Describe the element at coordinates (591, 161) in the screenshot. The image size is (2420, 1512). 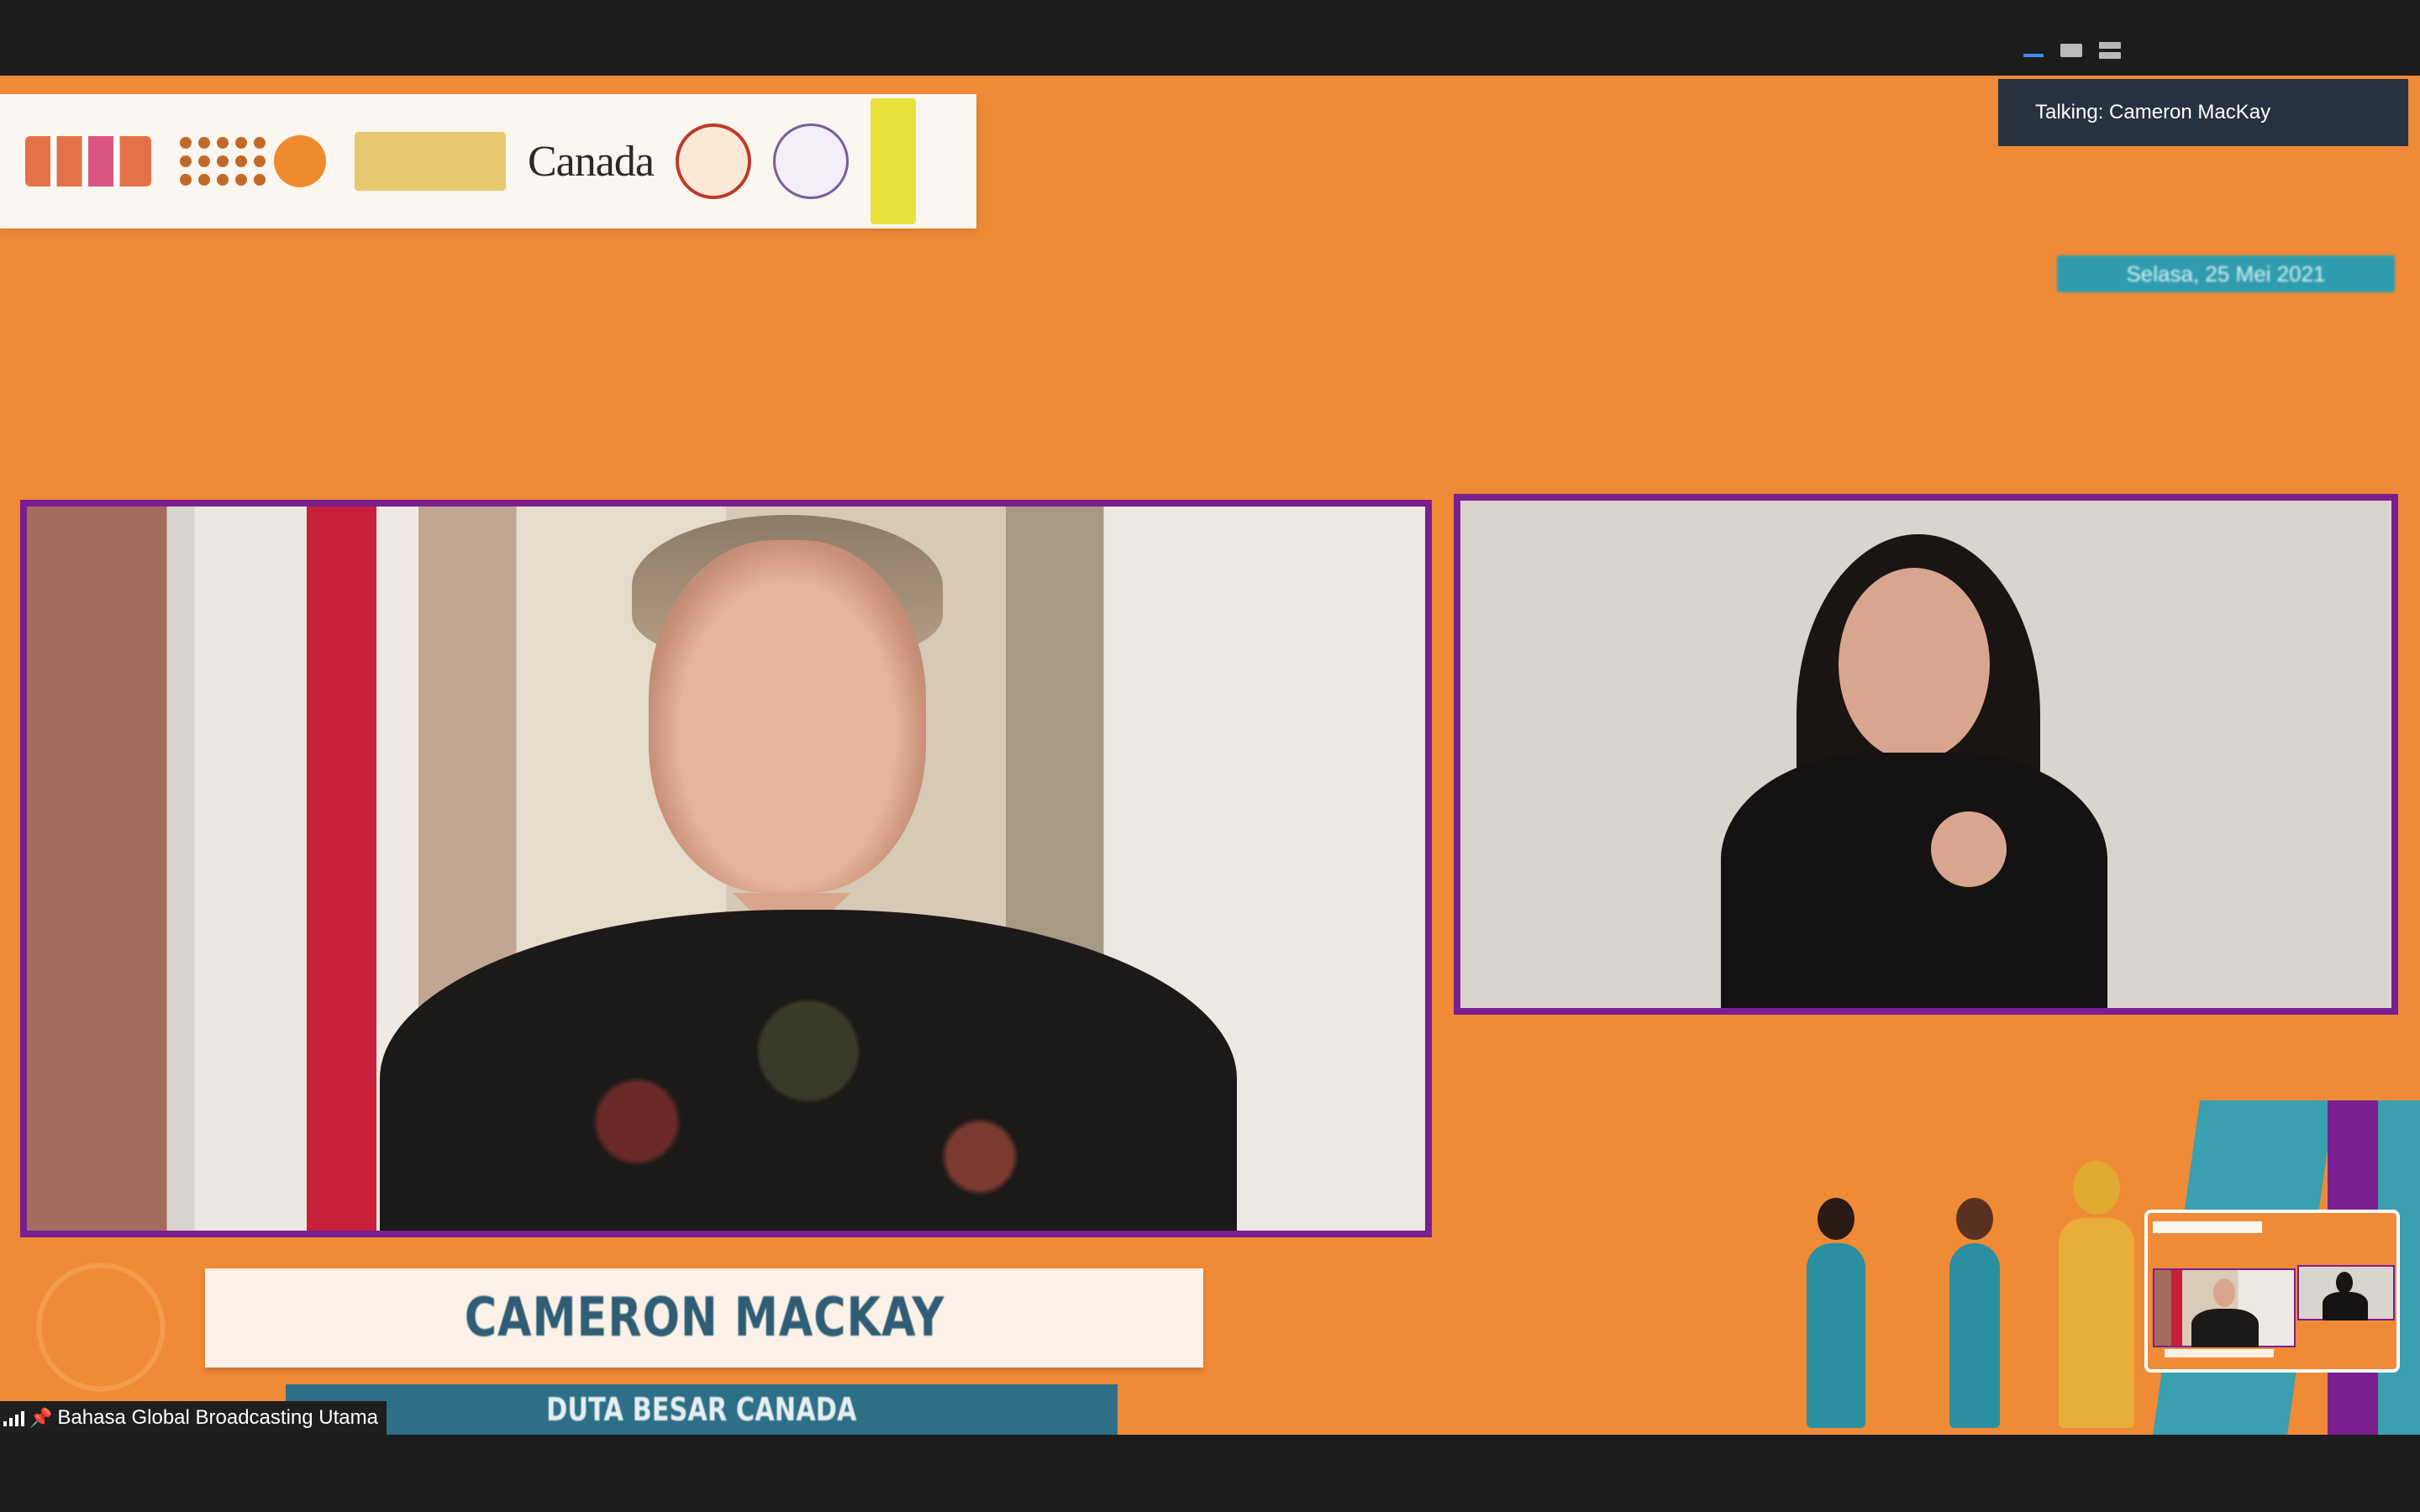
I see `canada-wordmark-logo: Canada` at that location.